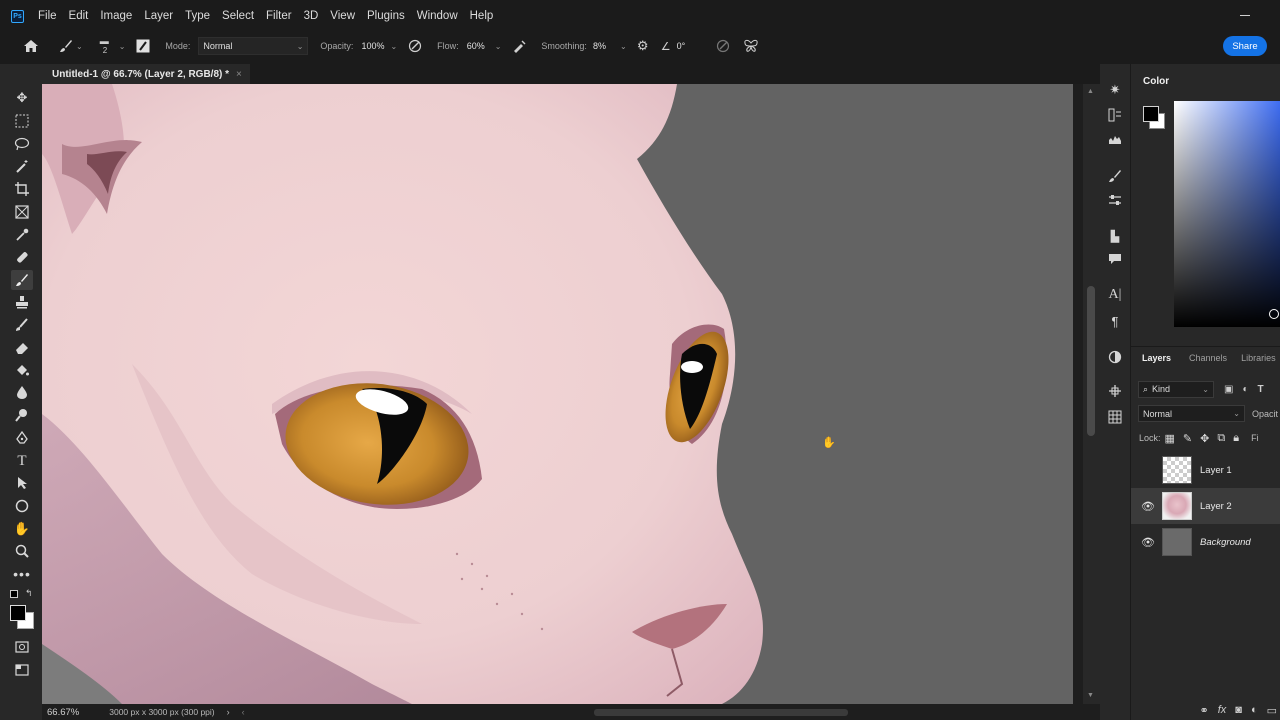 The width and height of the screenshot is (1280, 720). Describe the element at coordinates (22, 574) in the screenshot. I see `more-tools-icon: •••` at that location.